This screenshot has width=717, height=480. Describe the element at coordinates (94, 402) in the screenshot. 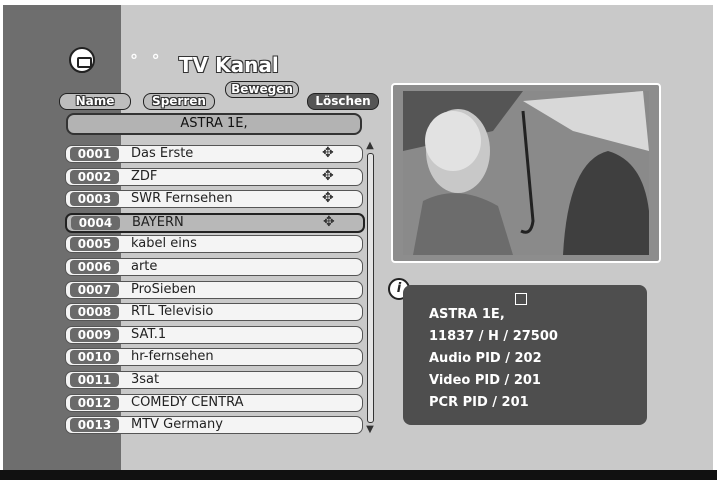

I see `channel-number: 0012` at that location.